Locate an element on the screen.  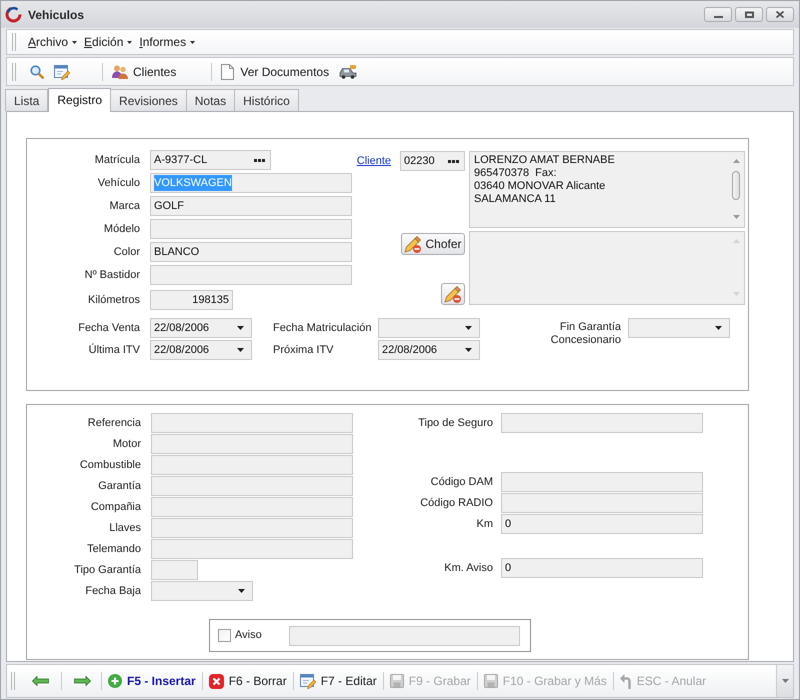
notes-field is located at coordinates (607, 268).